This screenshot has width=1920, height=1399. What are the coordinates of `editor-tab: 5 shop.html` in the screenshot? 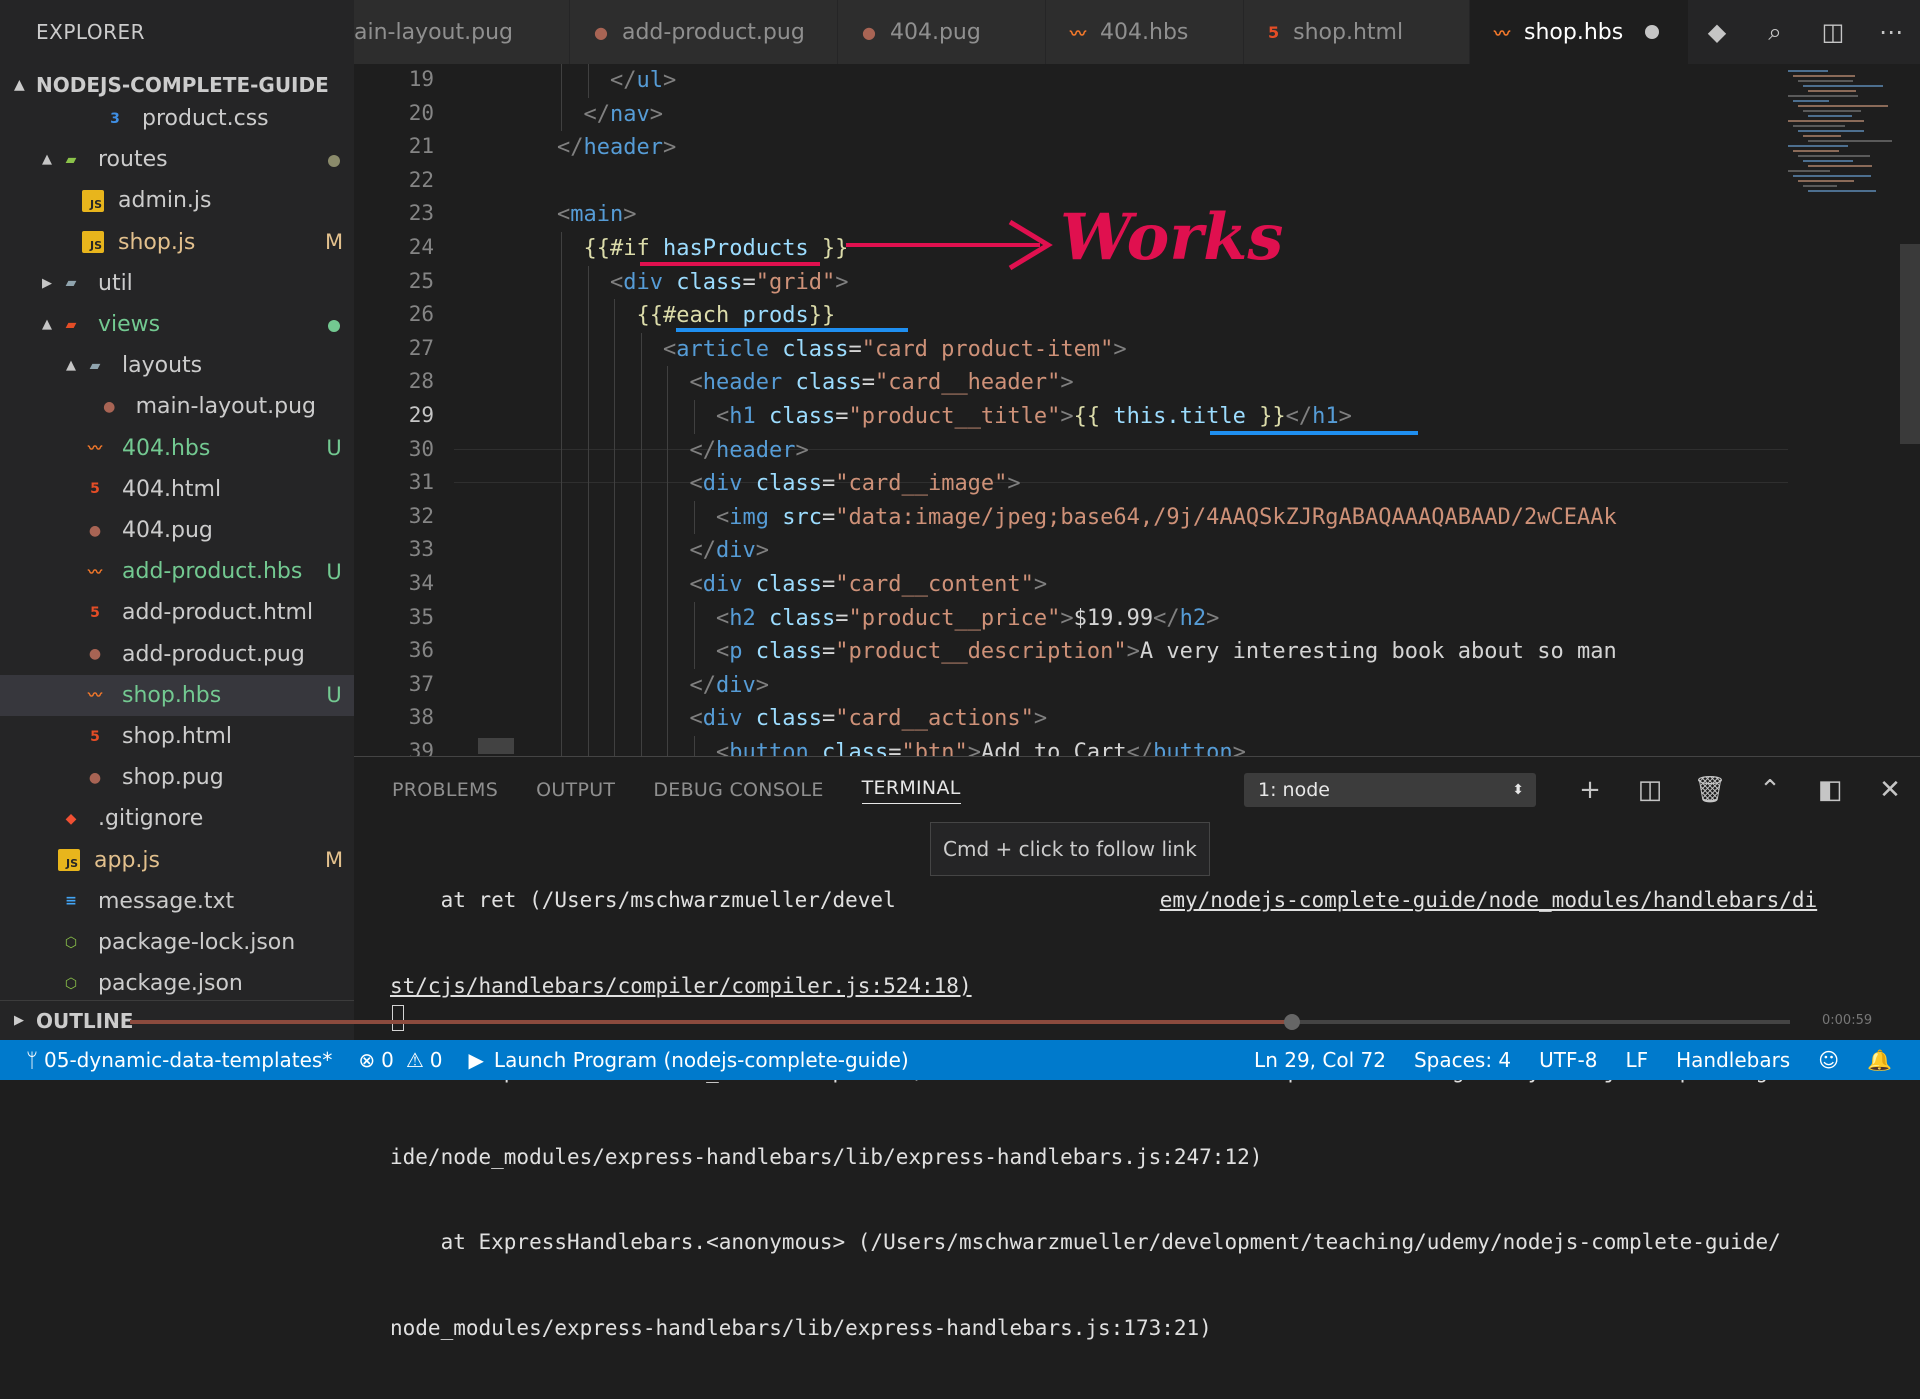 It's located at (1357, 32).